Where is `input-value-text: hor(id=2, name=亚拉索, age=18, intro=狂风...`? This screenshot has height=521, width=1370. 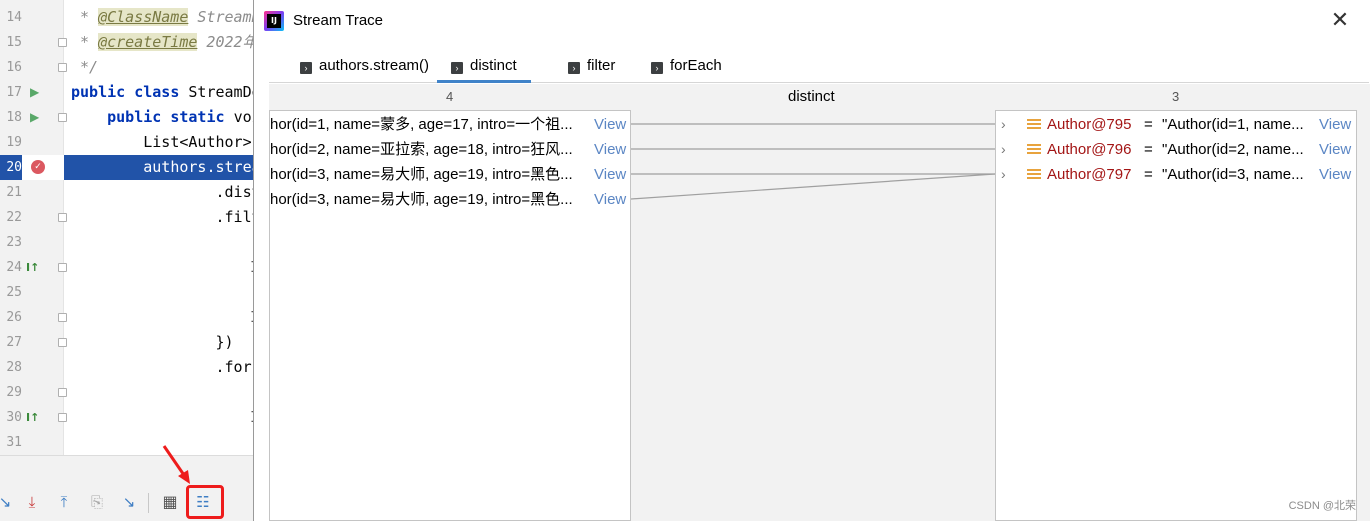
input-value-text: hor(id=2, name=亚拉索, age=18, intro=狂风... is located at coordinates (421, 149).